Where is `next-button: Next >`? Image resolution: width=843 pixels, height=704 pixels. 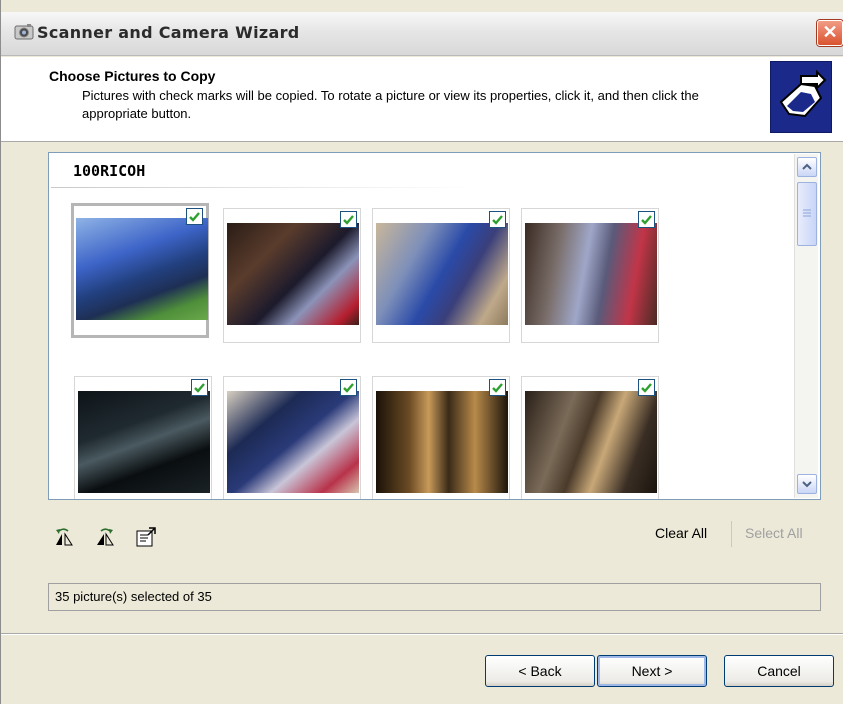 next-button: Next > is located at coordinates (652, 671).